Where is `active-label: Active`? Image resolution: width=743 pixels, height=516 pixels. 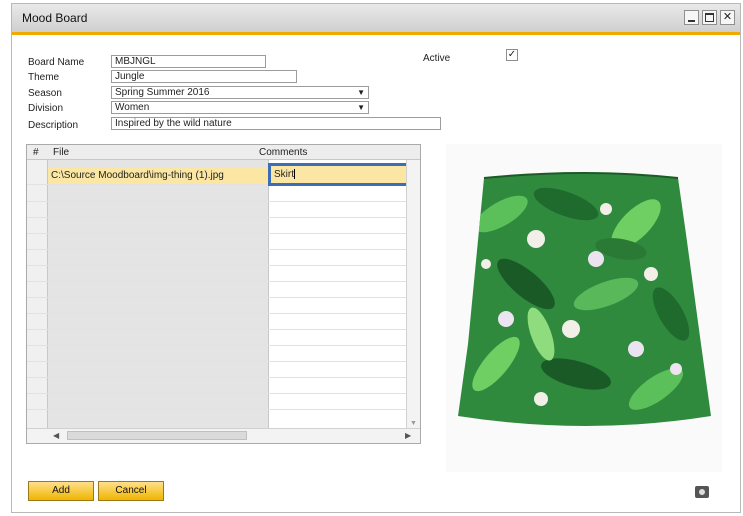
active-label: Active is located at coordinates (437, 58).